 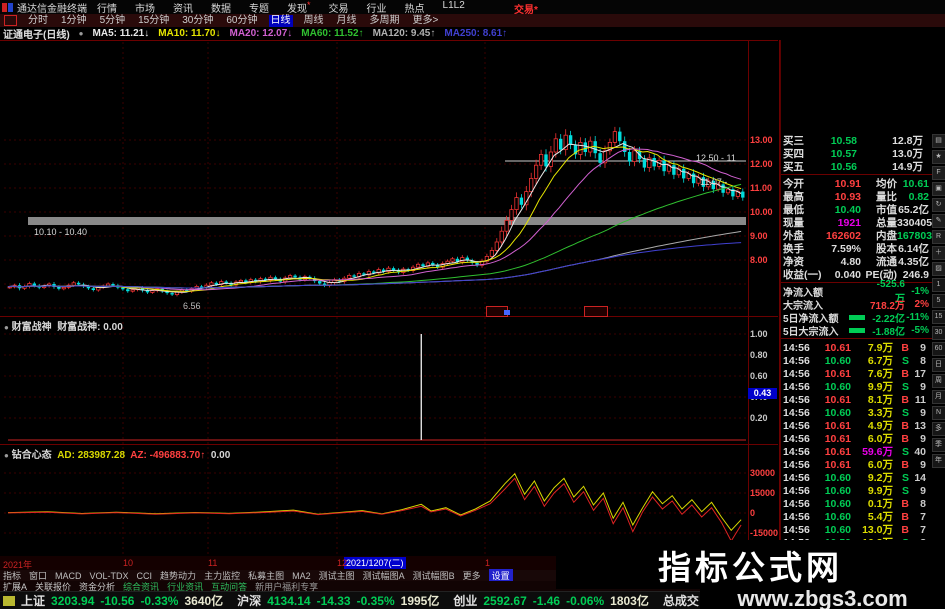 I want to click on watermark-url-box: www.zbgs3.com, so click(x=822, y=597).